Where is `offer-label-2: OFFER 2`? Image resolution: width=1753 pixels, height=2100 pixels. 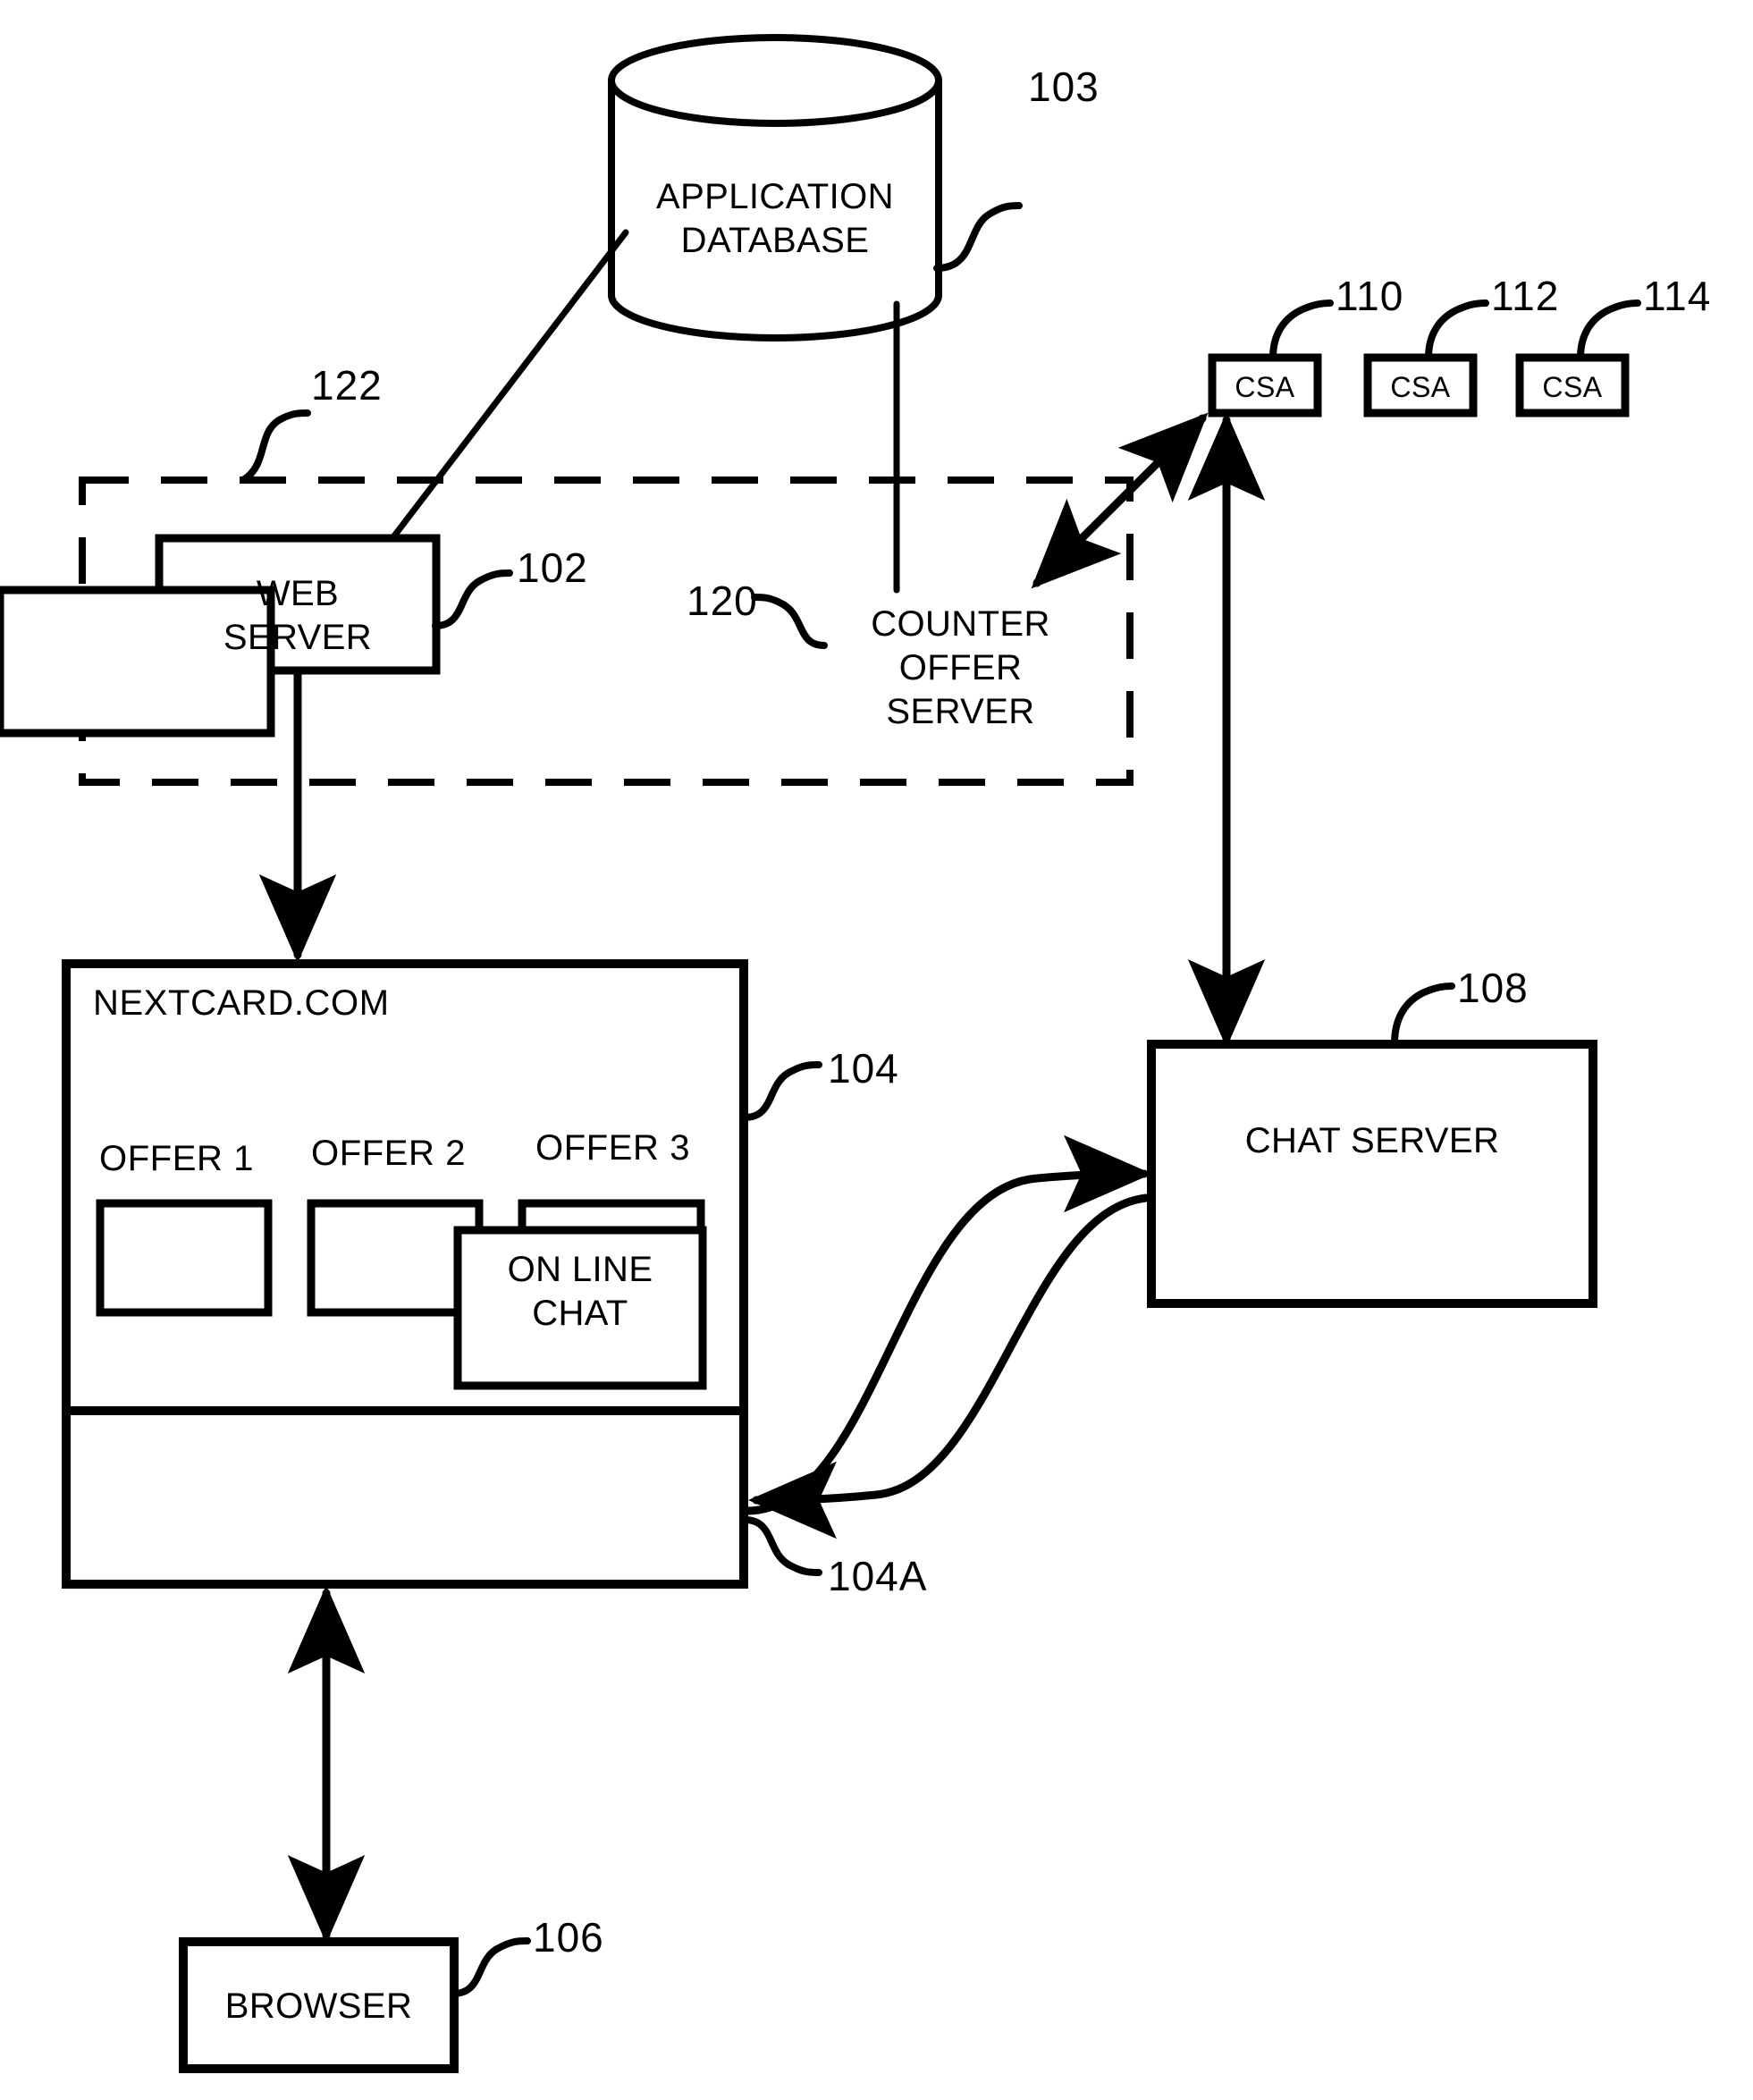
offer-label-2: OFFER 2 is located at coordinates (389, 1153).